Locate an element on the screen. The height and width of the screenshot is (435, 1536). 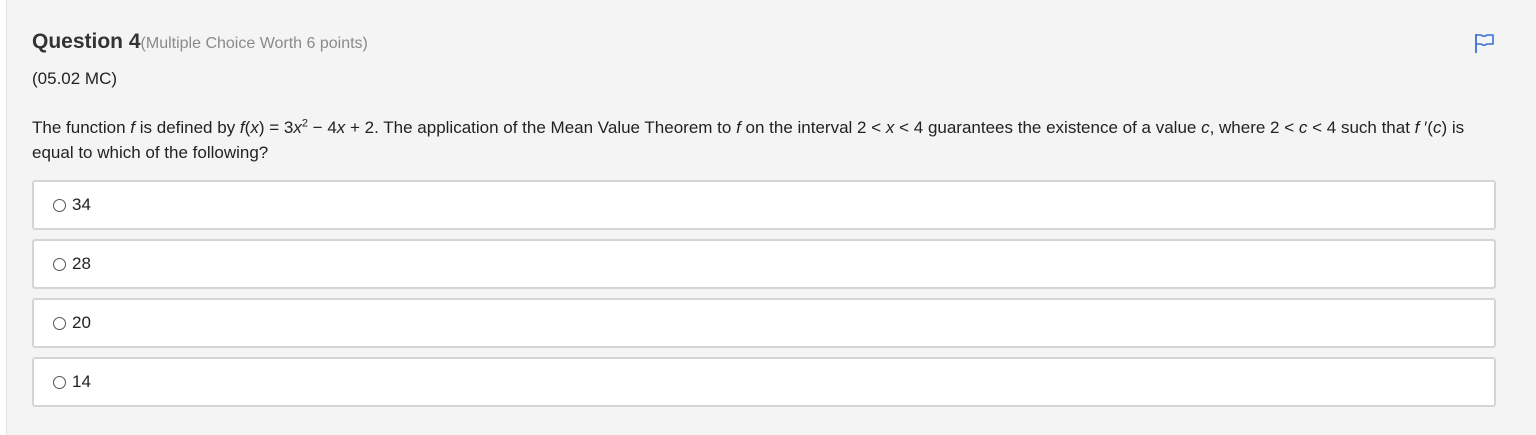
answer-option-label: 14 is located at coordinates (81, 381).